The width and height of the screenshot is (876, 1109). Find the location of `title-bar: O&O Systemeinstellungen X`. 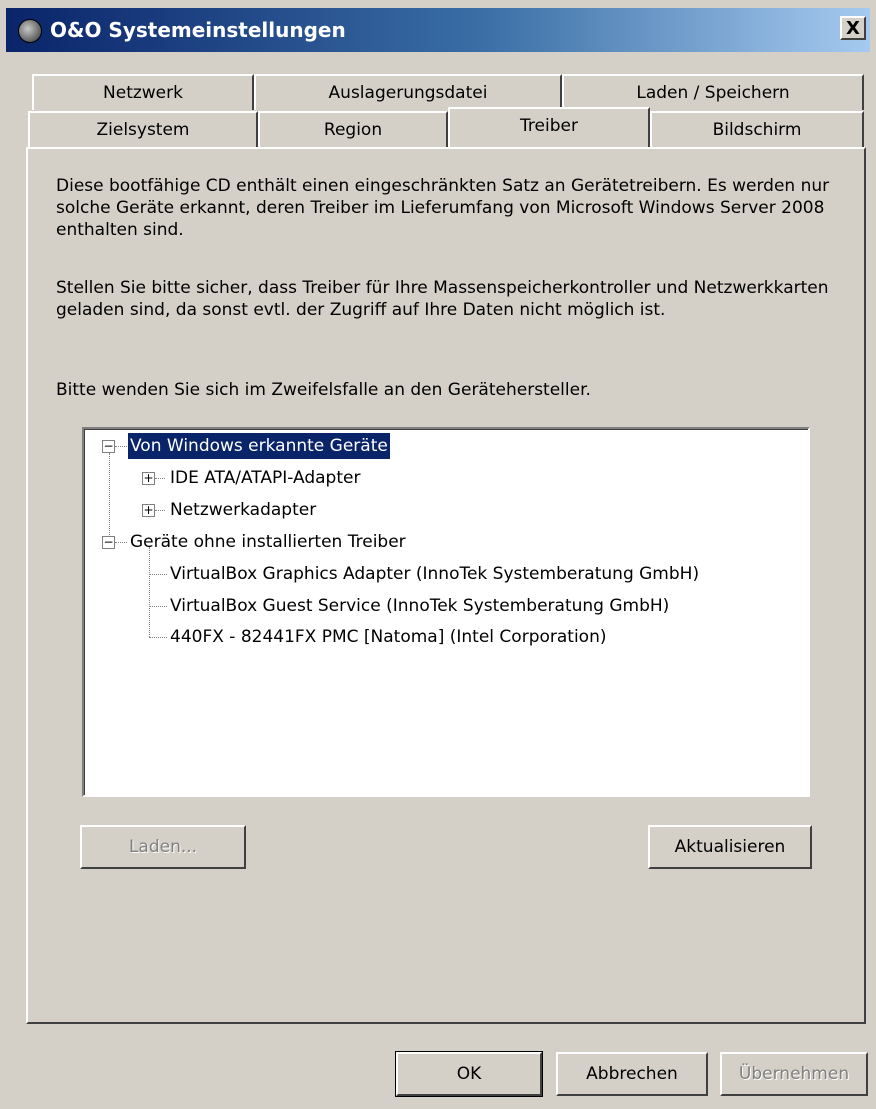

title-bar: O&O Systemeinstellungen X is located at coordinates (438, 30).